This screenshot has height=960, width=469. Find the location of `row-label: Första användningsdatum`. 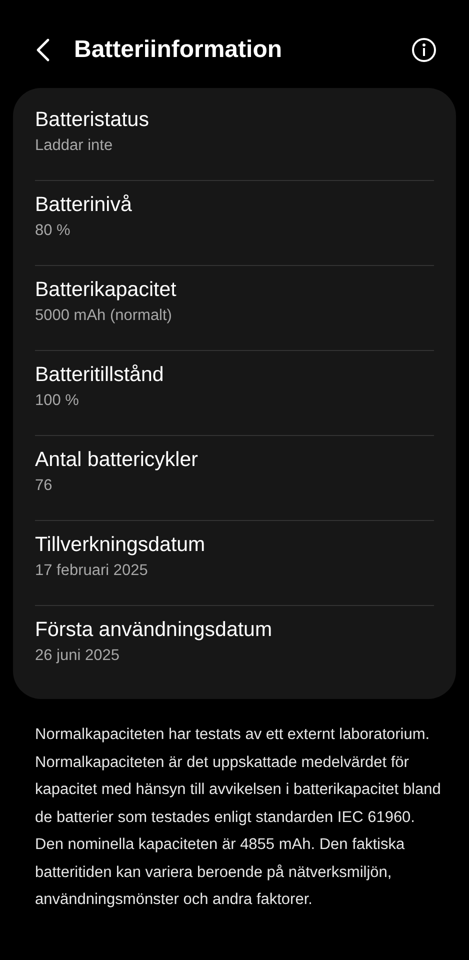

row-label: Första användningsdatum is located at coordinates (153, 630).